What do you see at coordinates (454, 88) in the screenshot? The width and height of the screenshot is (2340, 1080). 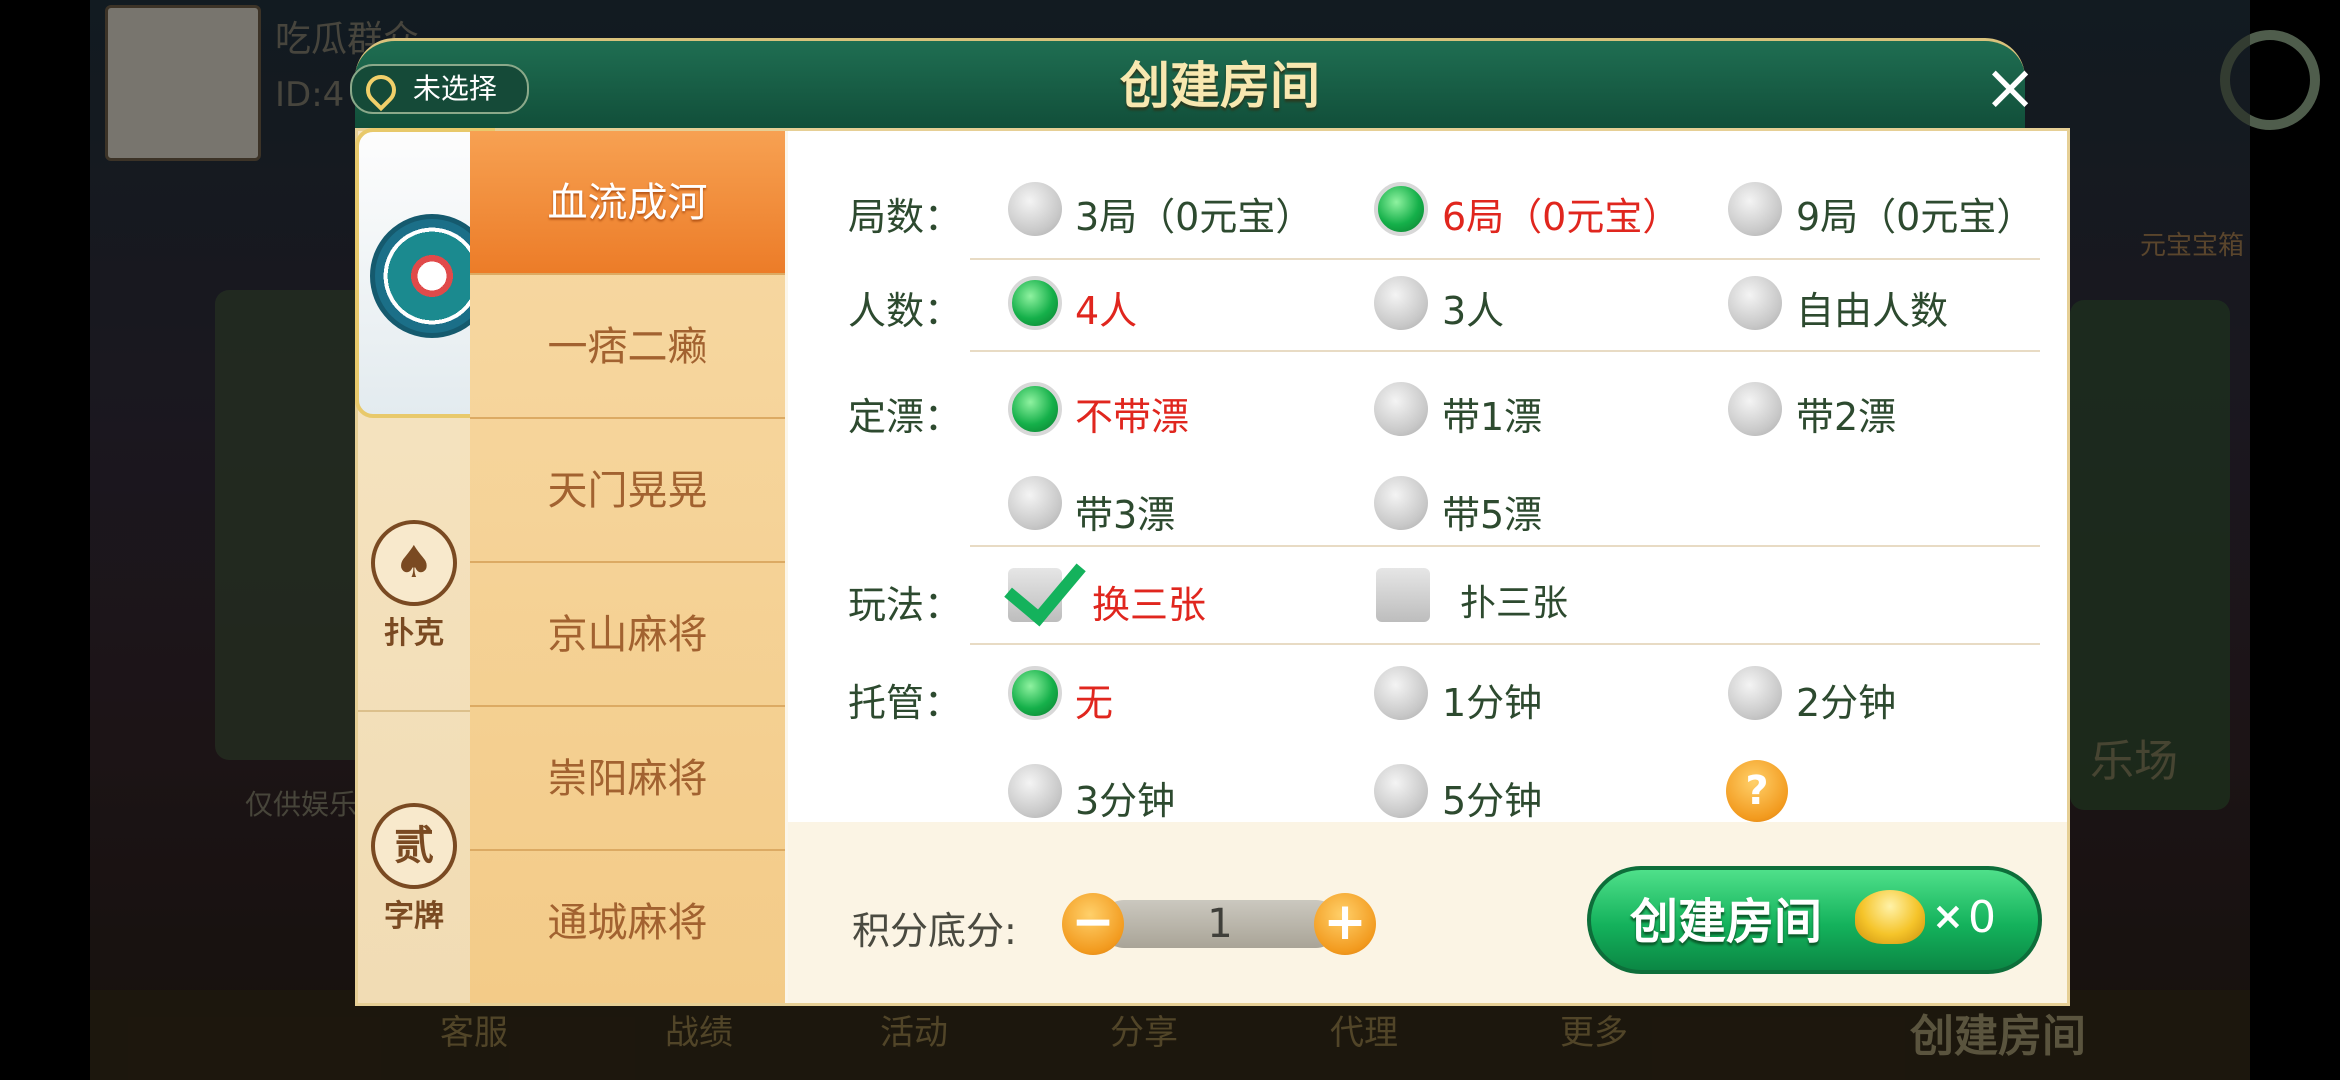 I see `location-label: 未选择` at bounding box center [454, 88].